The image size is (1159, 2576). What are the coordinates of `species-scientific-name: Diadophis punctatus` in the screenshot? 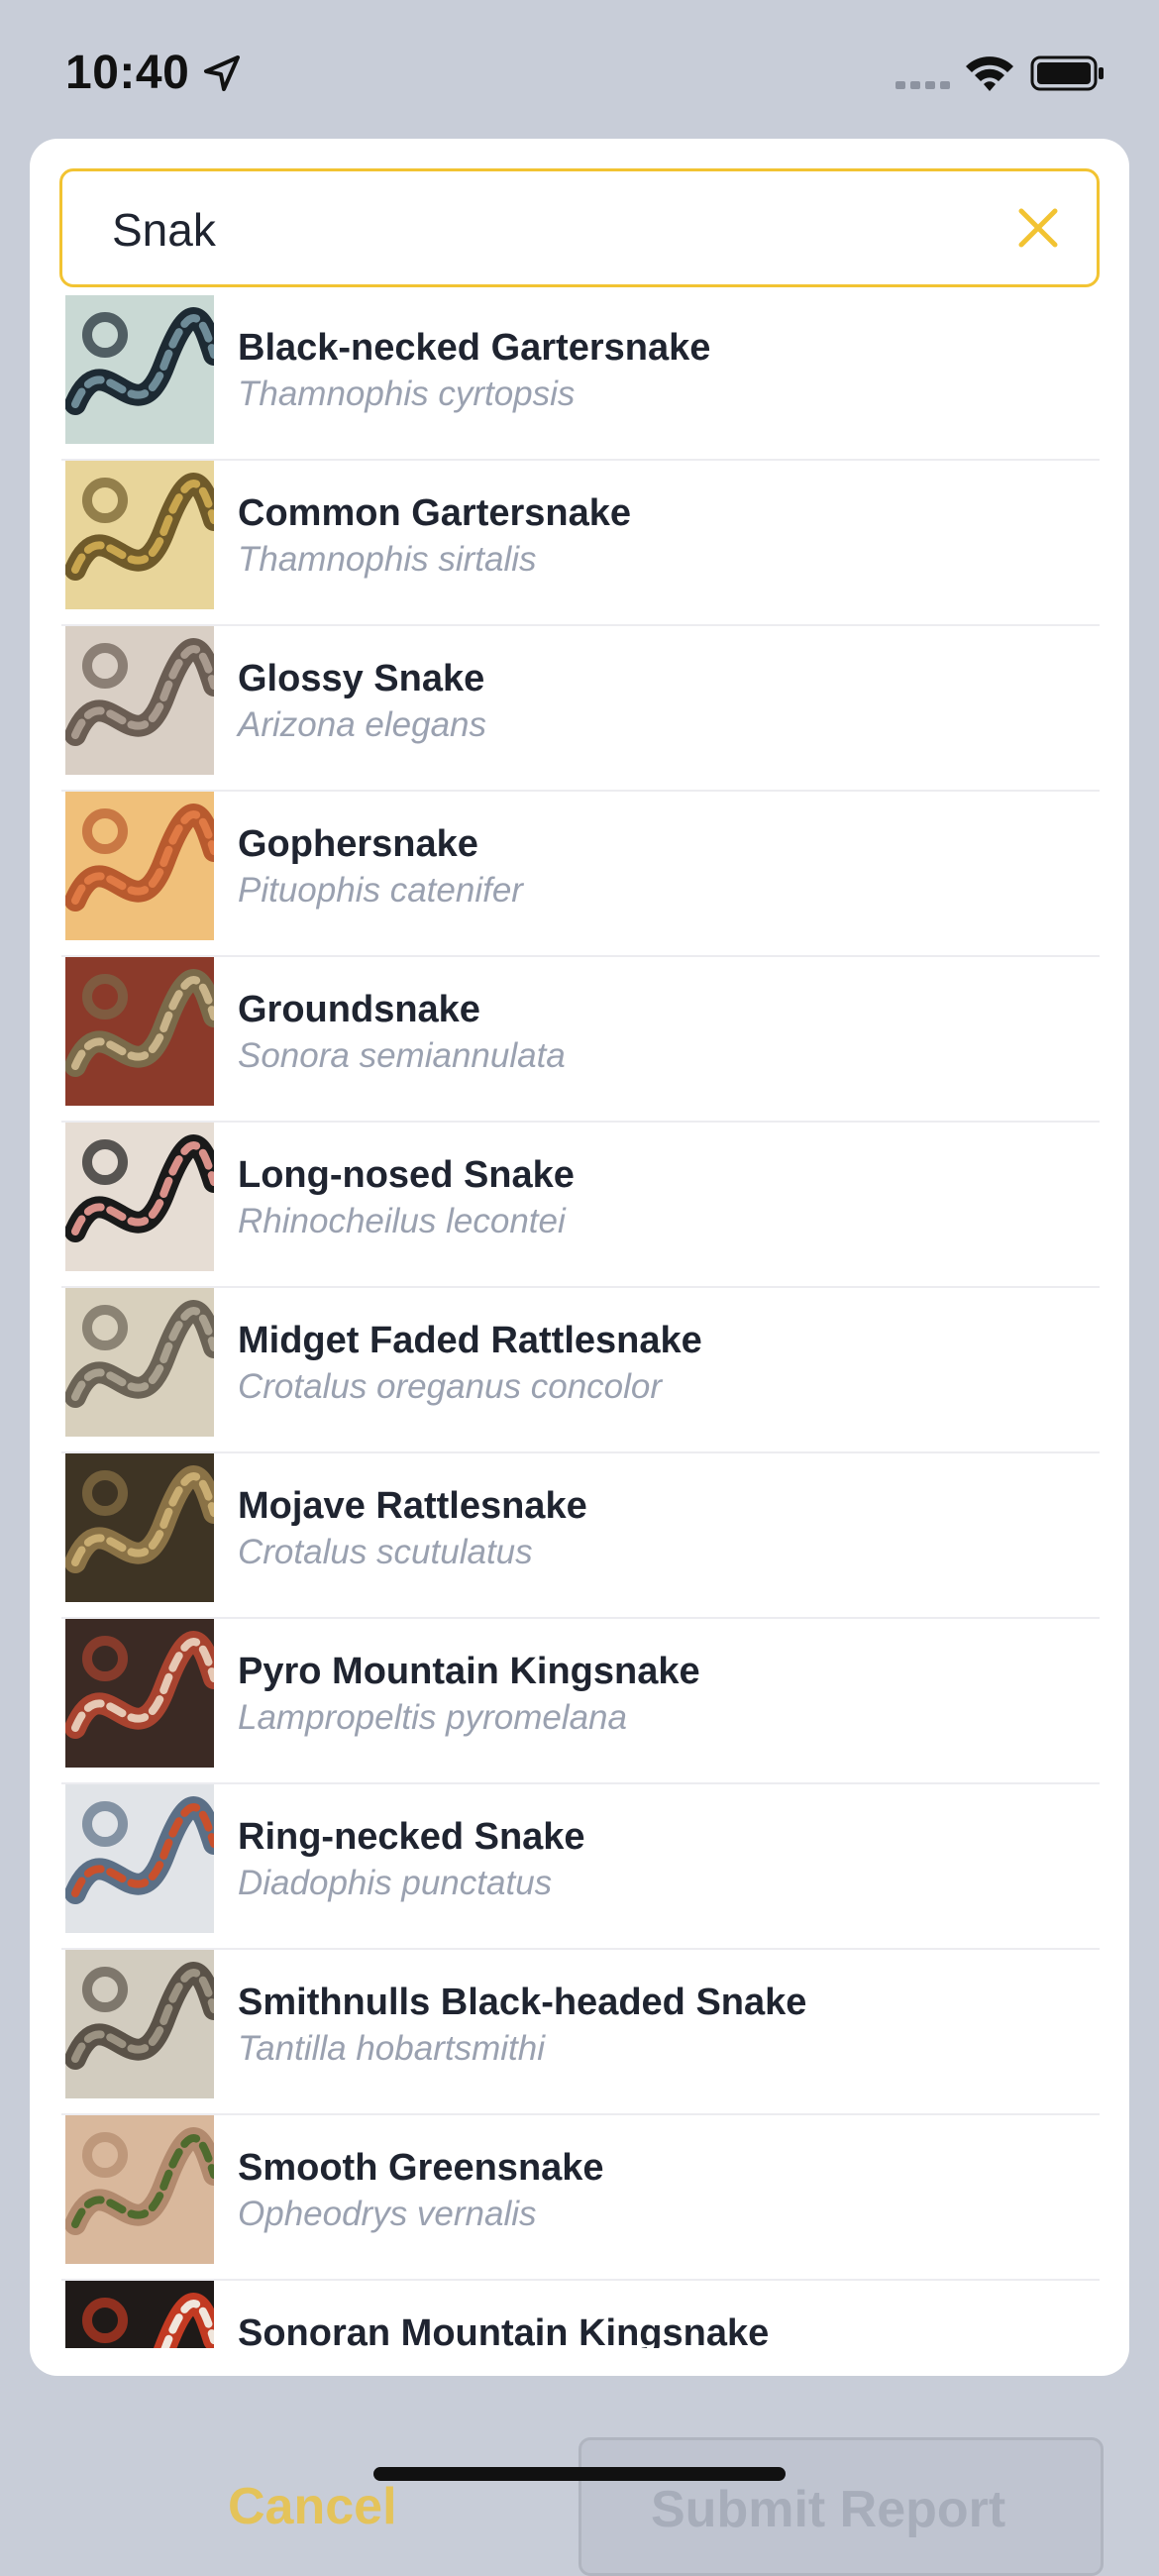 It's located at (396, 1883).